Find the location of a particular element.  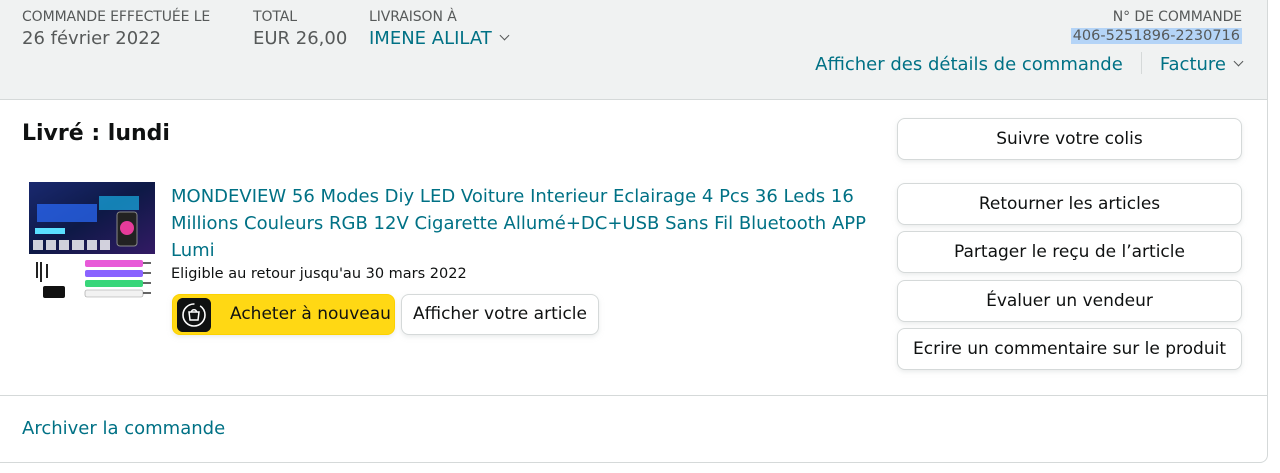

delivery-status: Livré : lundi is located at coordinates (96, 133).